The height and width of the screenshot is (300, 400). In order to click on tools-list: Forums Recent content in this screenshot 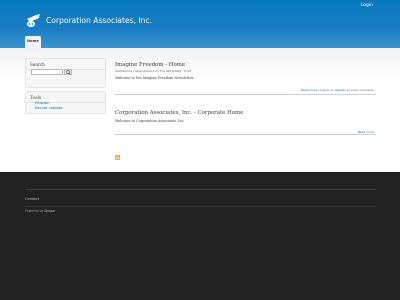, I will do `click(49, 105)`.